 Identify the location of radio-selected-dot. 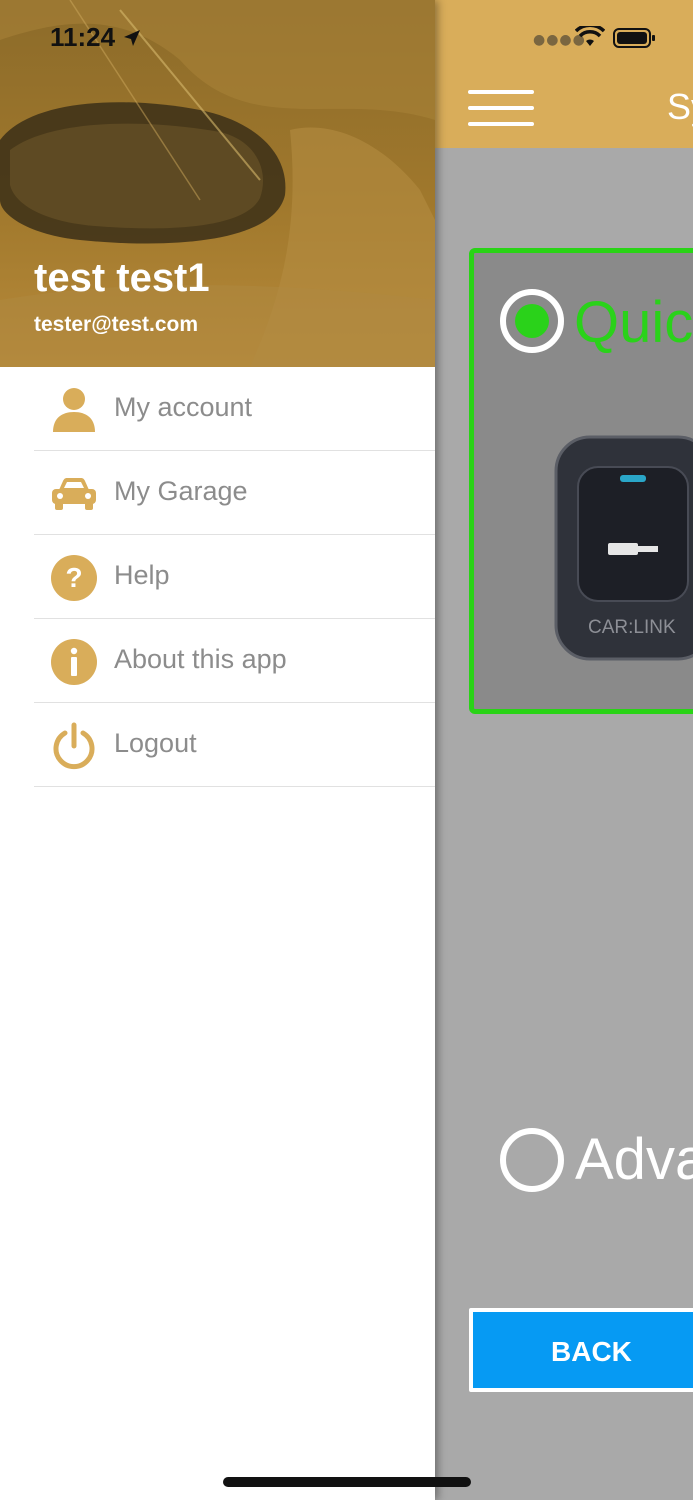
(532, 321).